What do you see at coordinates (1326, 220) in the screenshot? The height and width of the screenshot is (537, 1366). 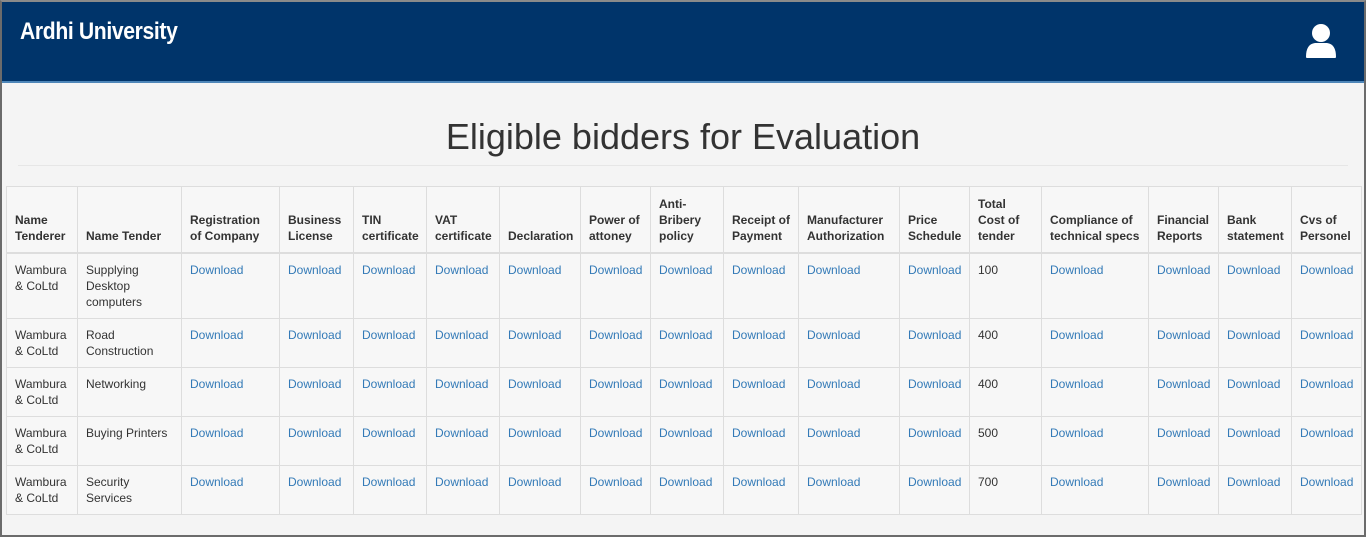 I see `column-header: Cvs of Personel` at bounding box center [1326, 220].